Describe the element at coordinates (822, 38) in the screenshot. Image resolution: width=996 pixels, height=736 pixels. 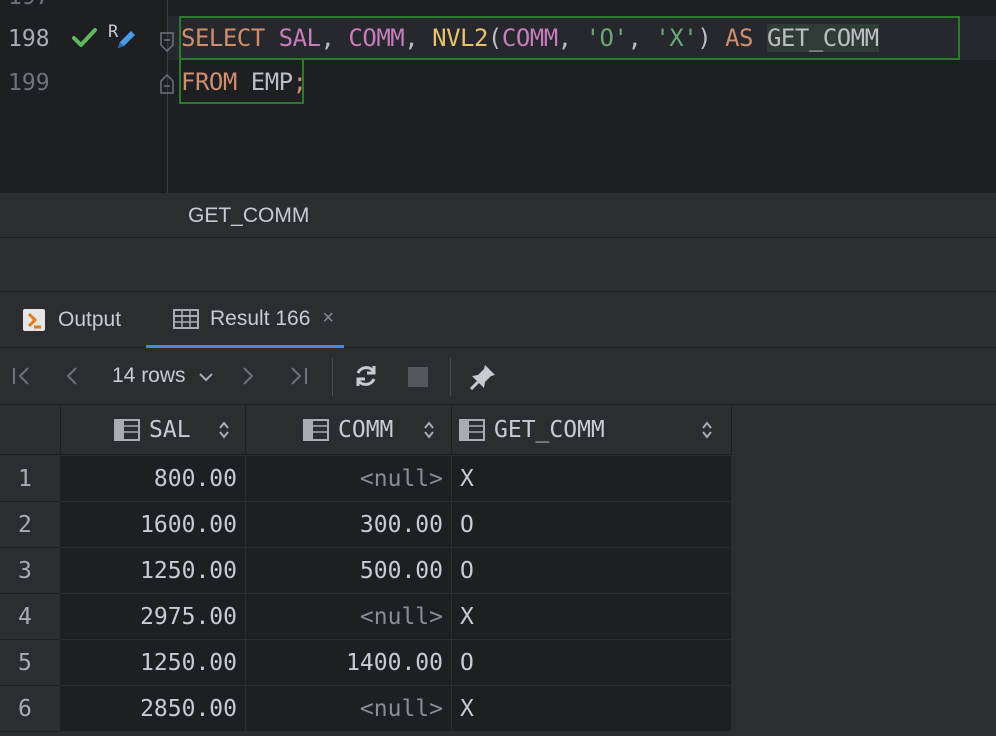
I see `alias-name: GET_COMM` at that location.